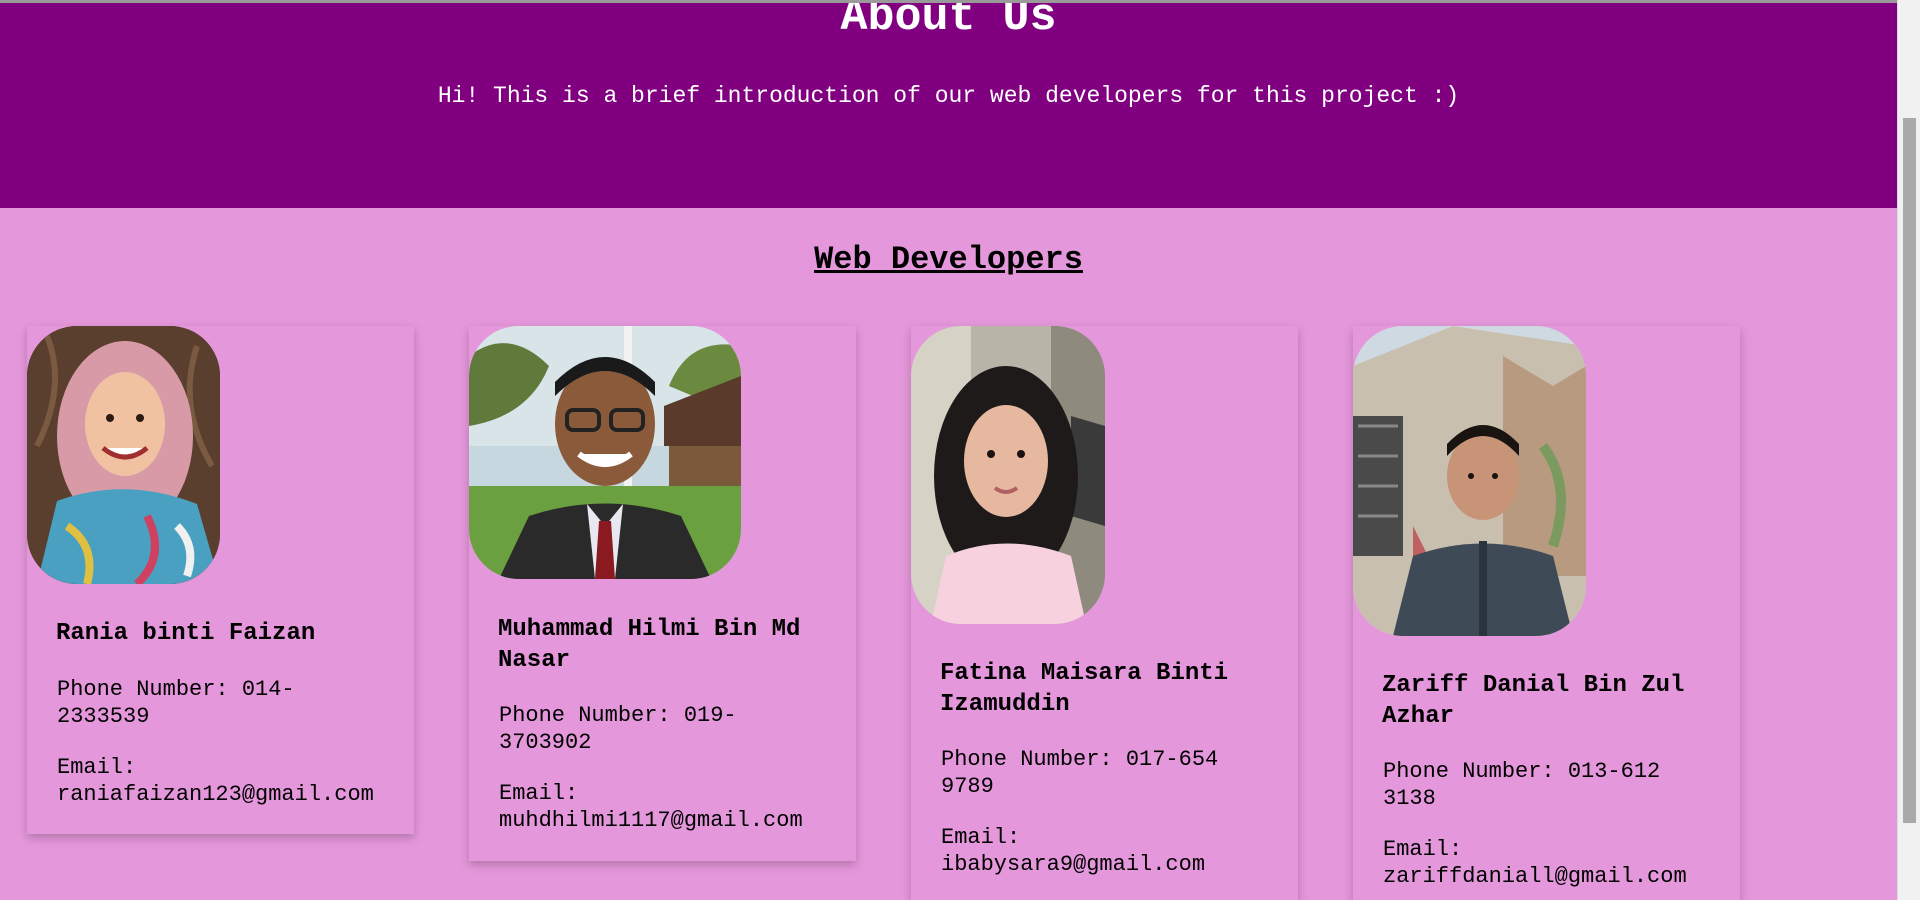  I want to click on developer-phone: Phone Number: 017-654 9789, so click(1080, 773).